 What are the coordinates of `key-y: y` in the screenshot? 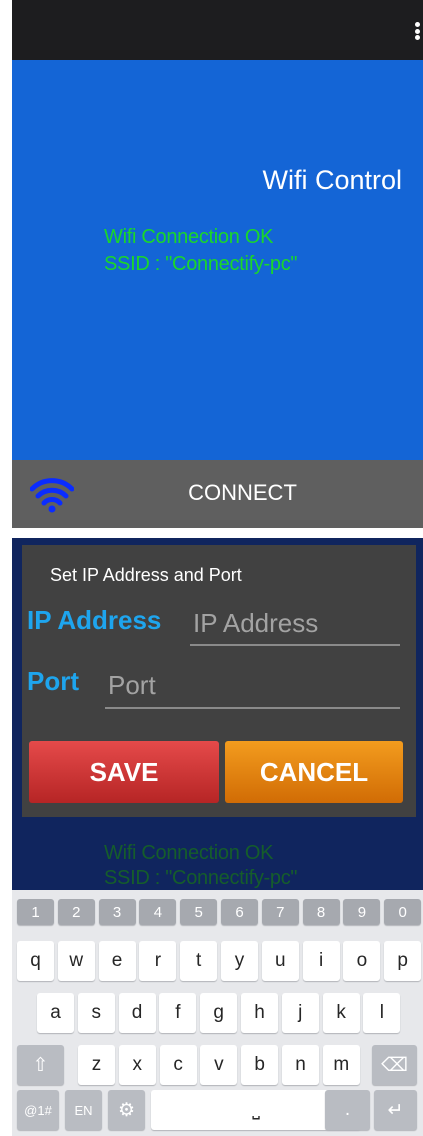 It's located at (239, 961).